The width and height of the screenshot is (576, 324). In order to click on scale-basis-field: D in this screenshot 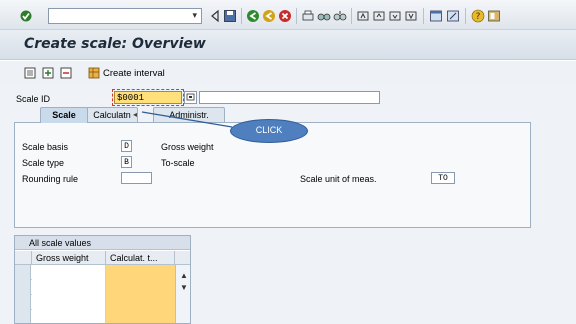, I will do `click(126, 146)`.